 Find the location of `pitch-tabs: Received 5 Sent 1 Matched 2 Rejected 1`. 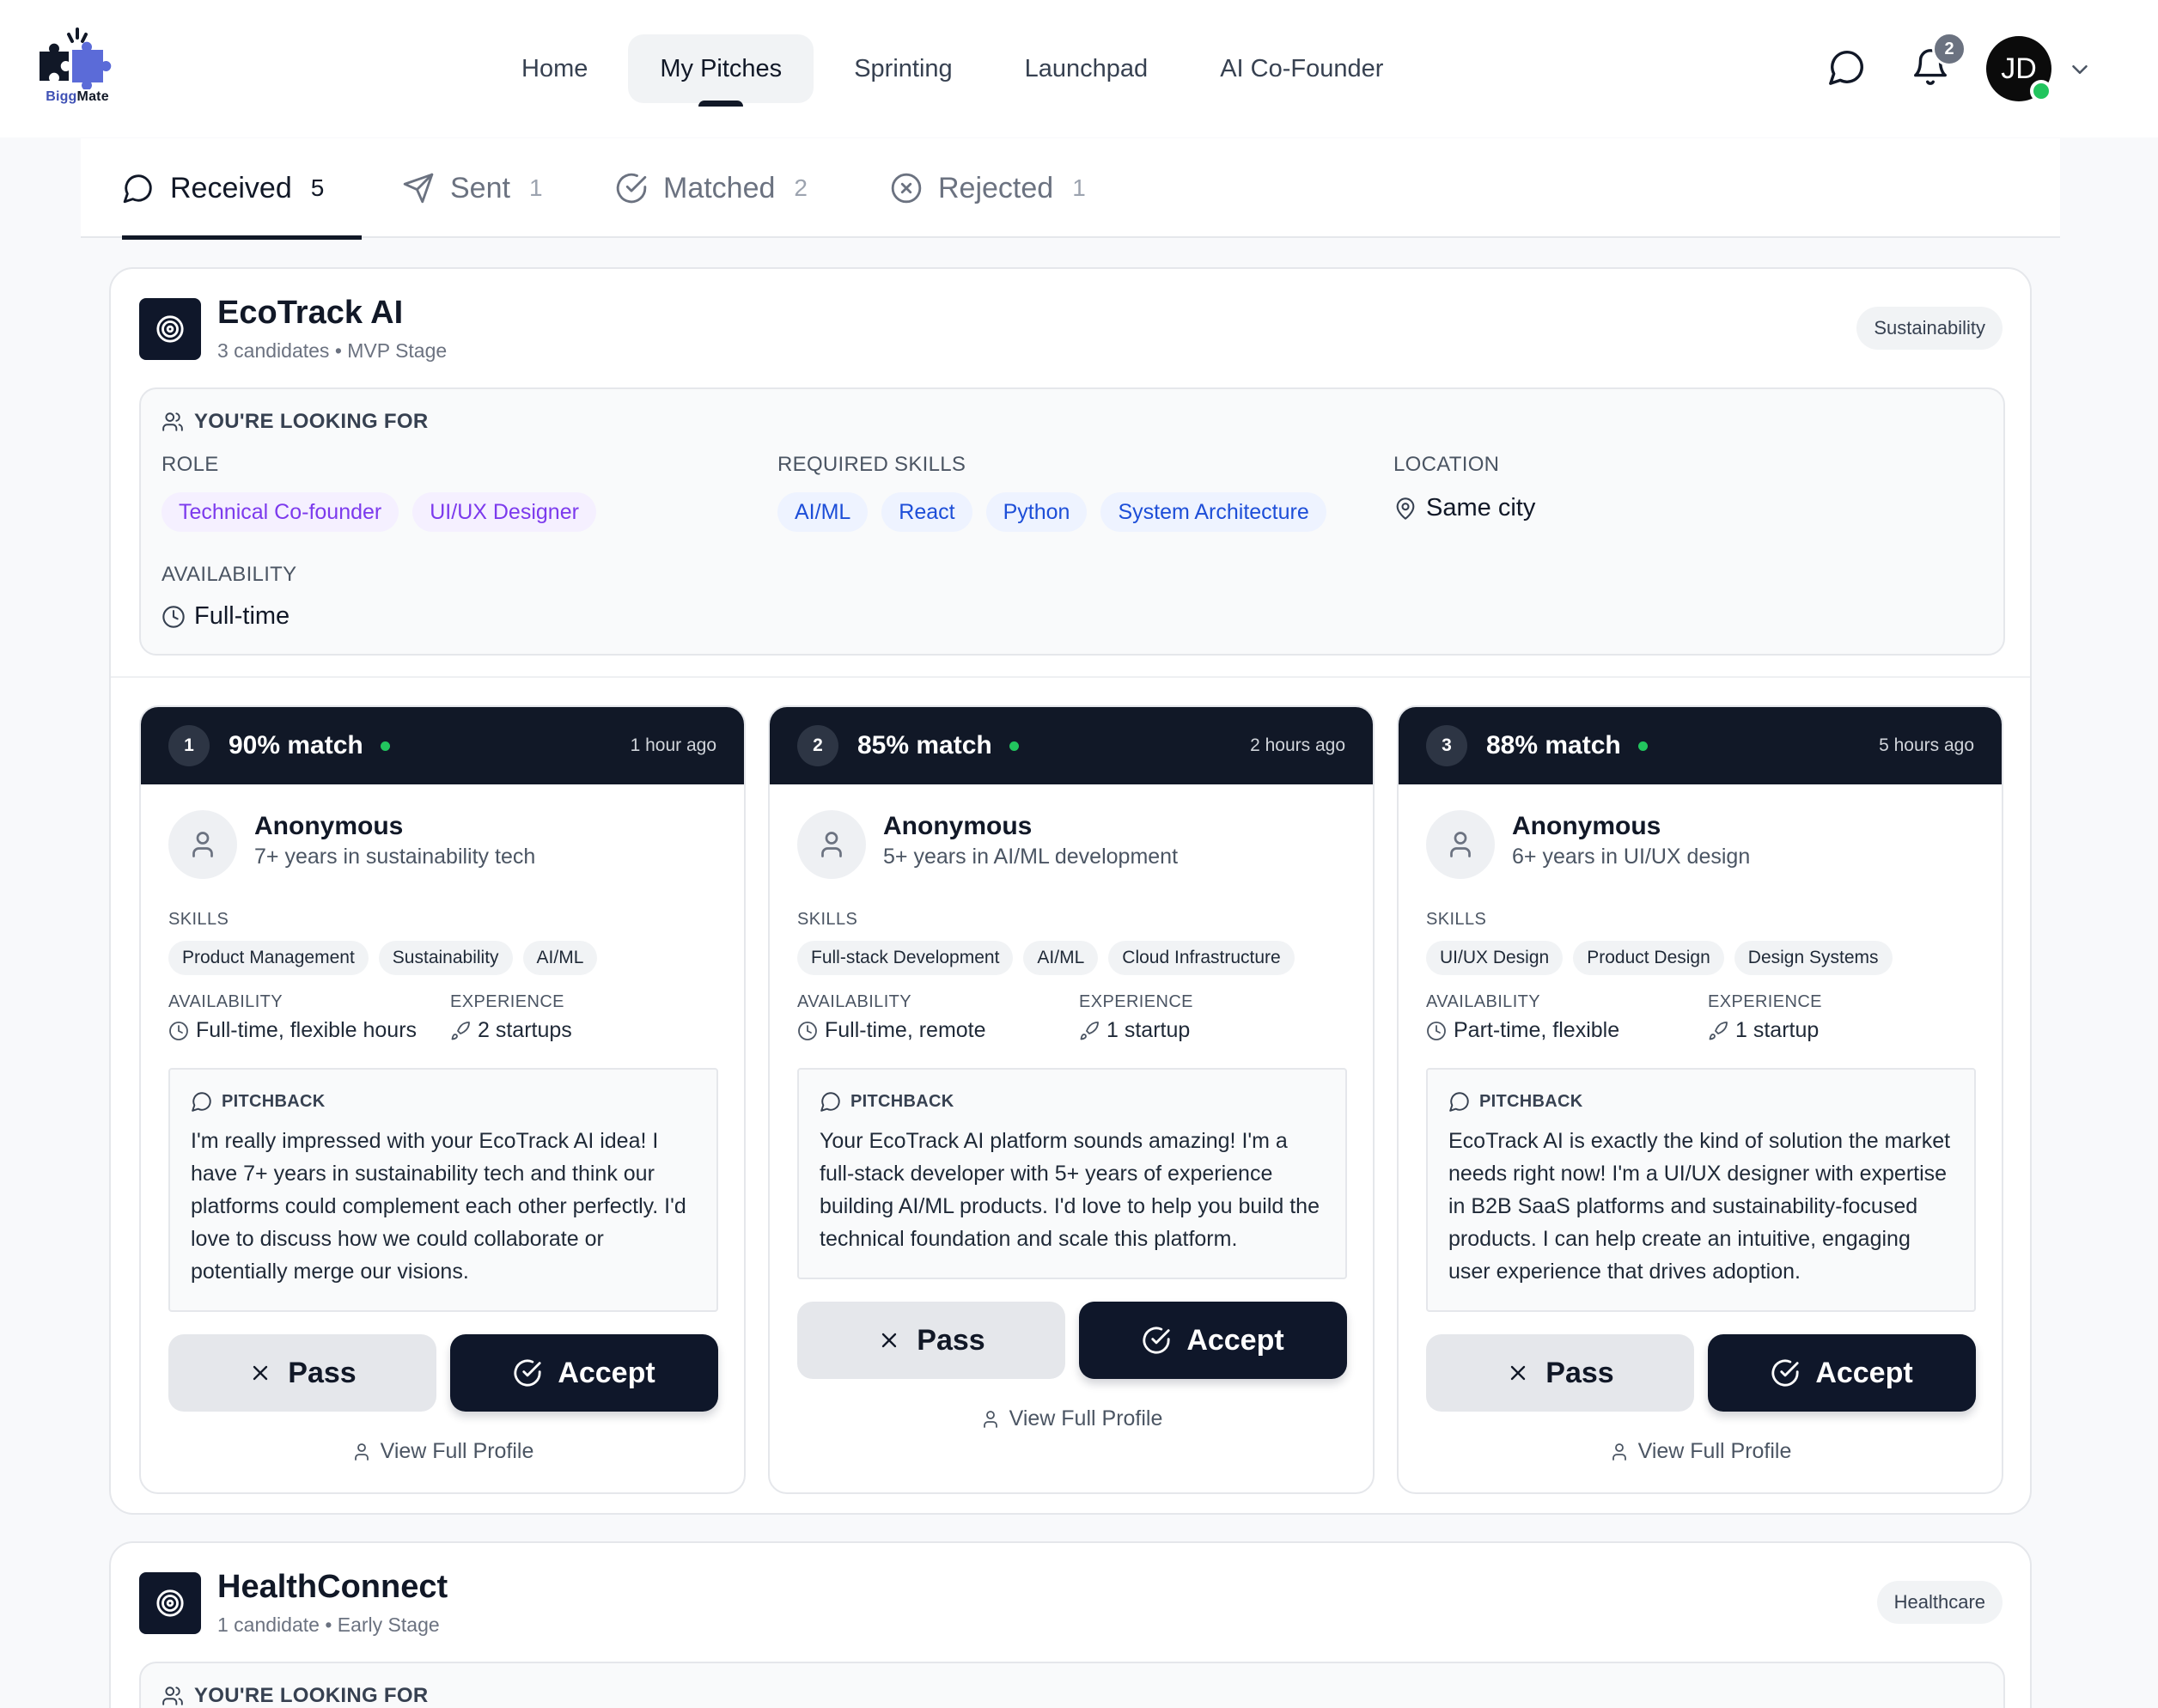

pitch-tabs: Received 5 Sent 1 Matched 2 Rejected 1 is located at coordinates (1070, 189).